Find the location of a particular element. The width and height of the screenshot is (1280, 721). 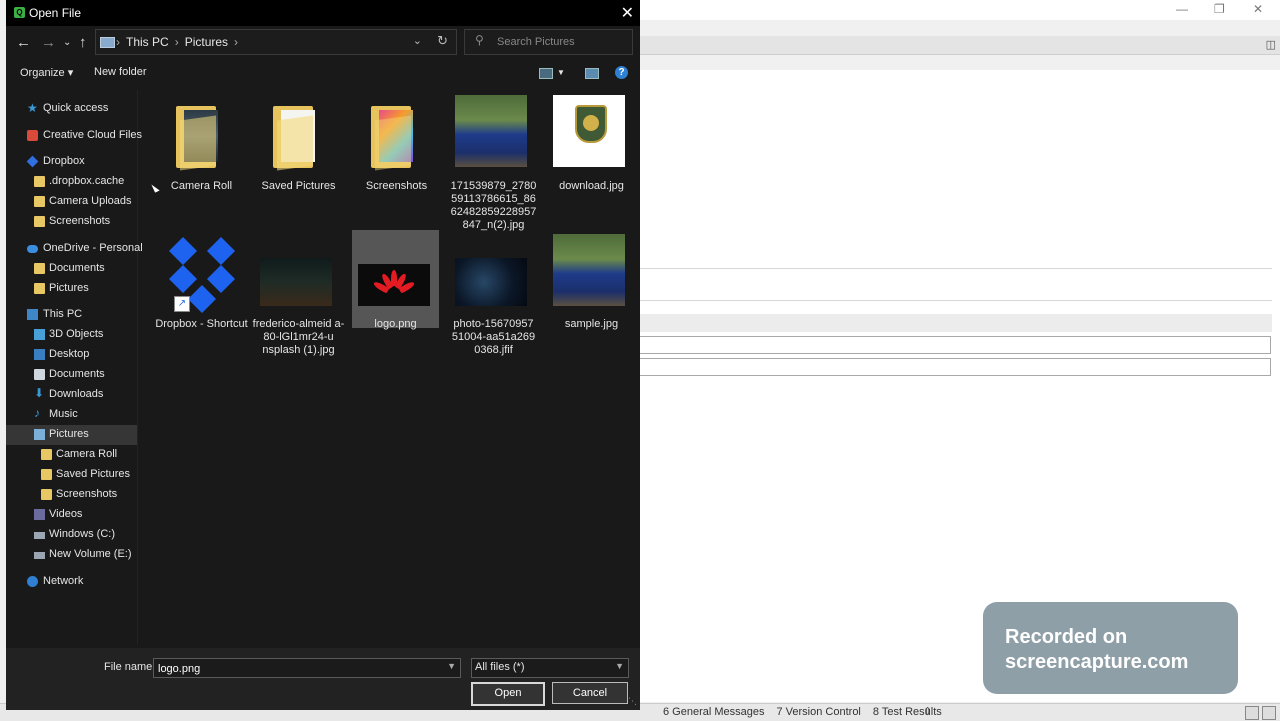

sidebar-item-windows-c: Windows (C:) is located at coordinates (71, 535).